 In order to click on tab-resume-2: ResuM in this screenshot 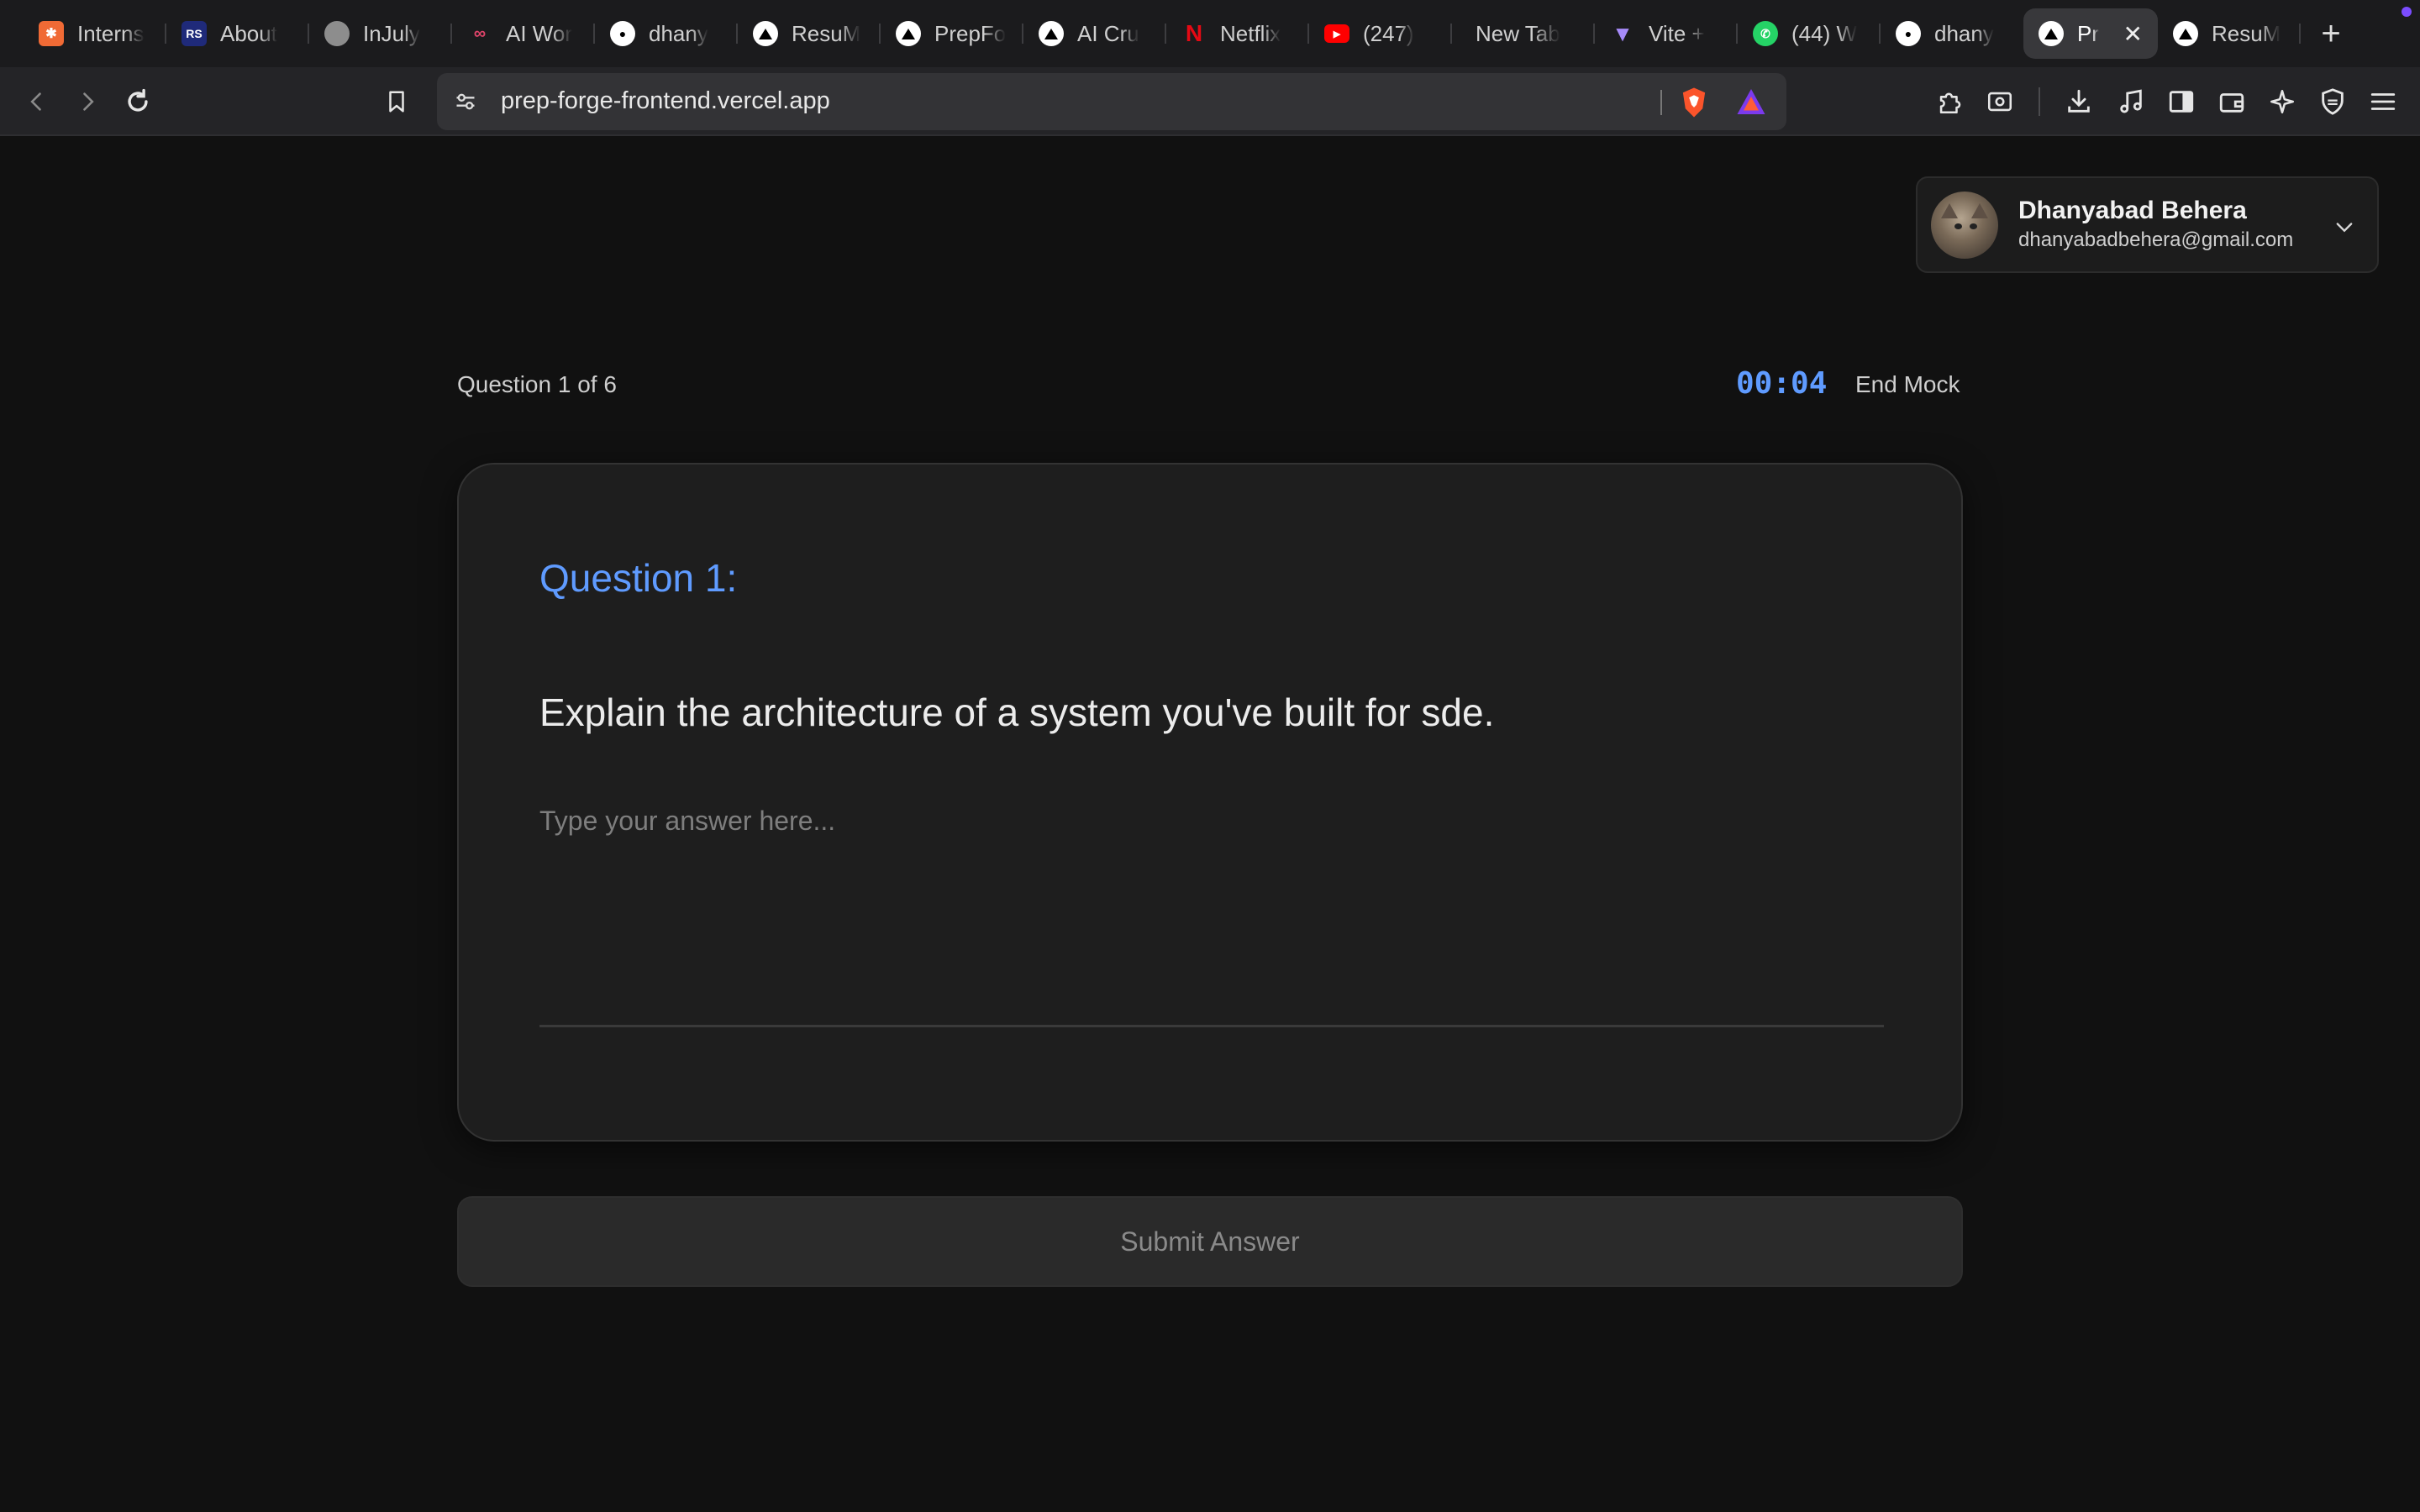, I will do `click(2229, 33)`.